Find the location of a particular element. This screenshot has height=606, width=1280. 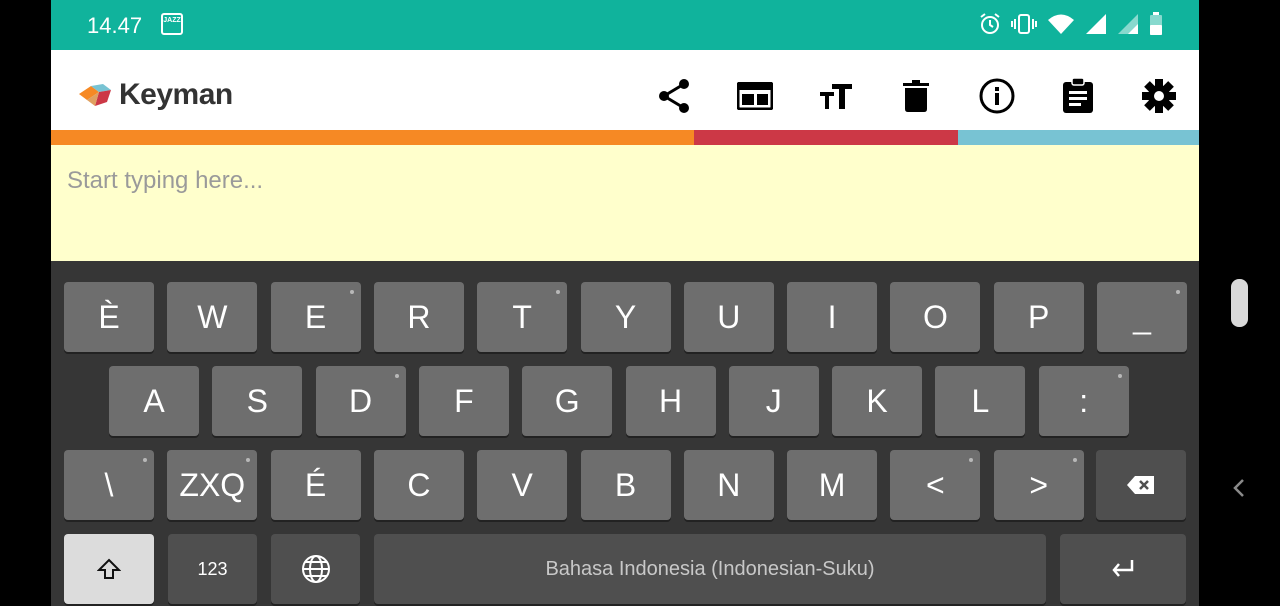

key-label: O is located at coordinates (935, 316).